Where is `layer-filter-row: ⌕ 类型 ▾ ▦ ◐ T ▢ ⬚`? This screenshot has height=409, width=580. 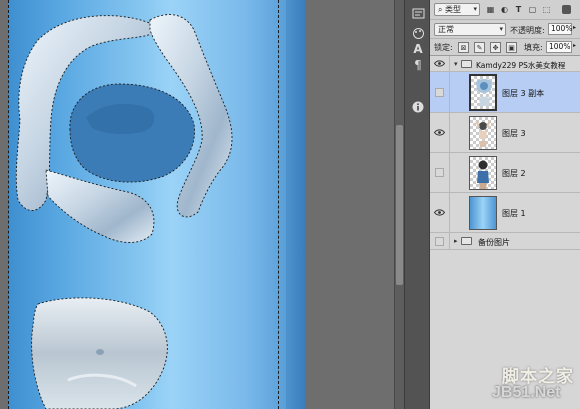 layer-filter-row: ⌕ 类型 ▾ ▦ ◐ T ▢ ⬚ is located at coordinates (505, 10).